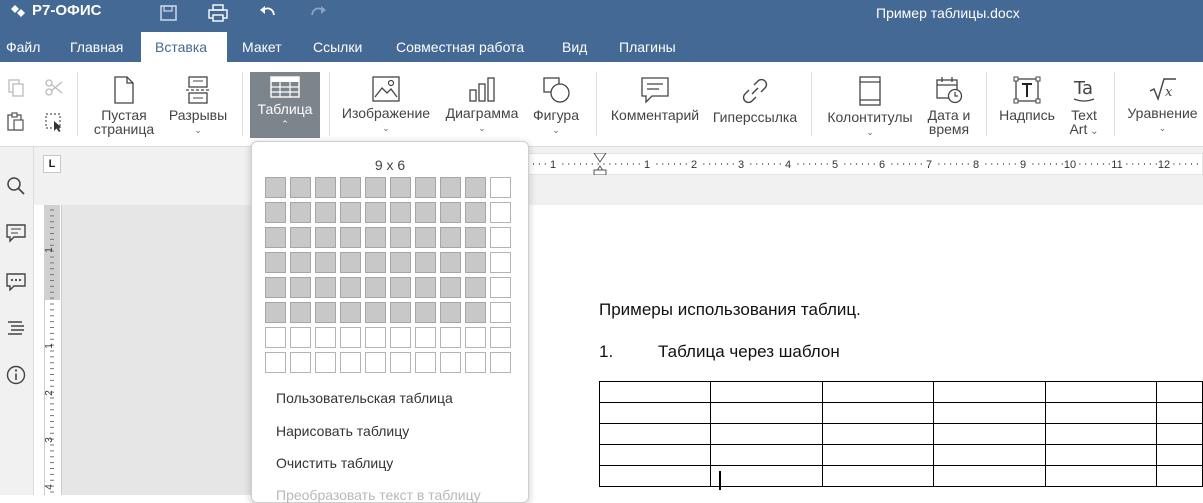  What do you see at coordinates (184, 47) in the screenshot?
I see `tab-insert: Вставка` at bounding box center [184, 47].